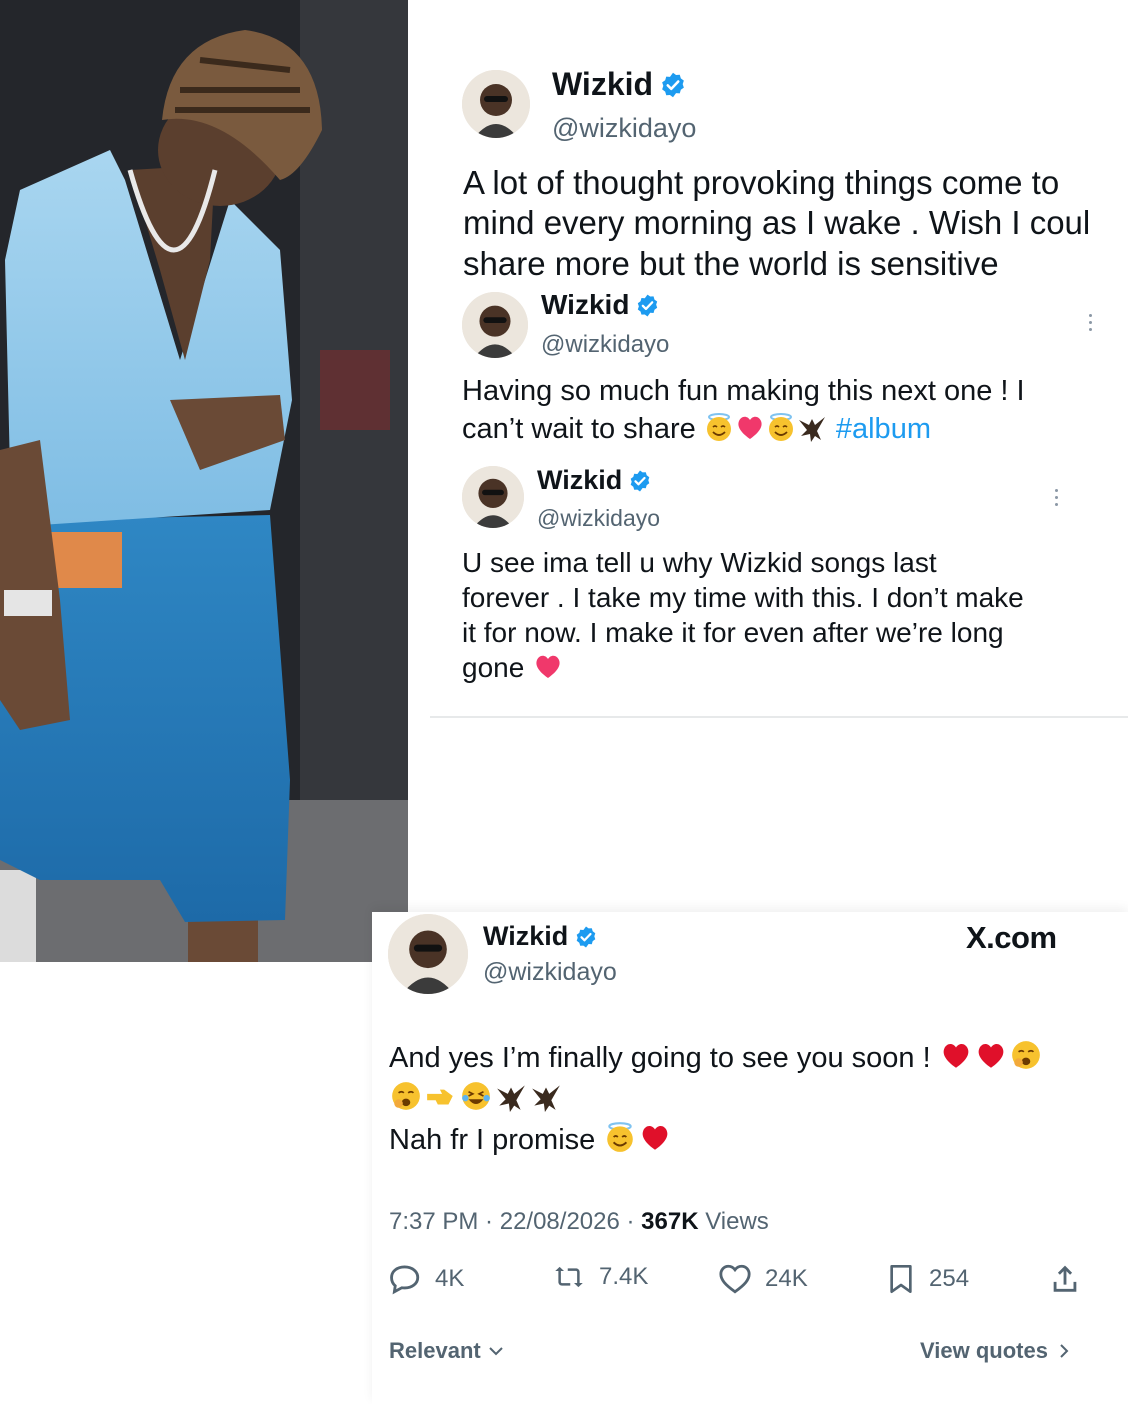  What do you see at coordinates (496, 1351) in the screenshot?
I see `chevron-down-icon` at bounding box center [496, 1351].